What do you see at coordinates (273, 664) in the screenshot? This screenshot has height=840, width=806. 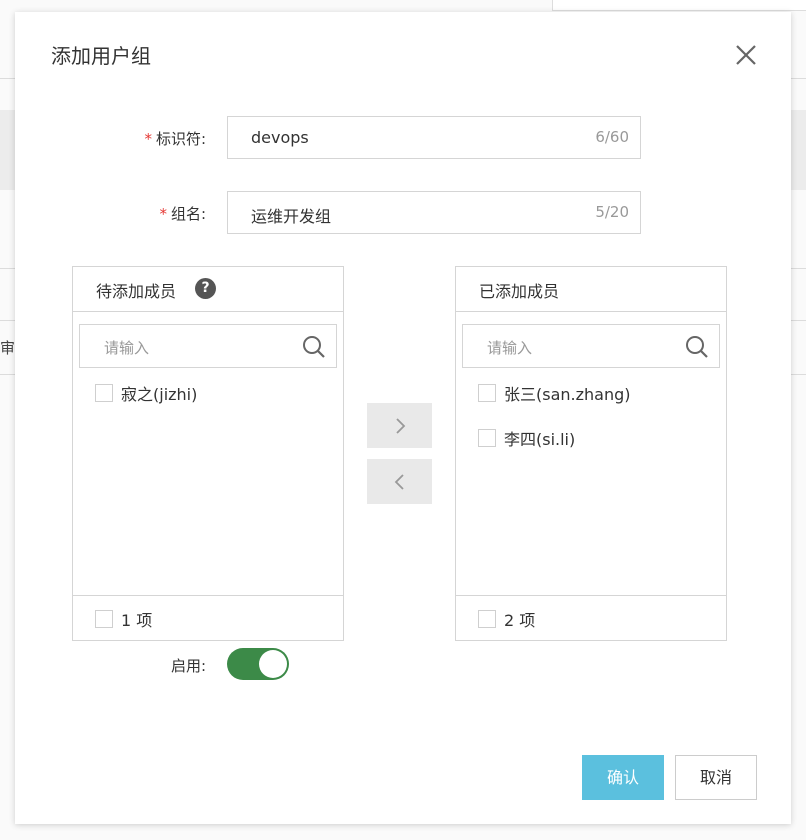 I see `toggle-knob` at bounding box center [273, 664].